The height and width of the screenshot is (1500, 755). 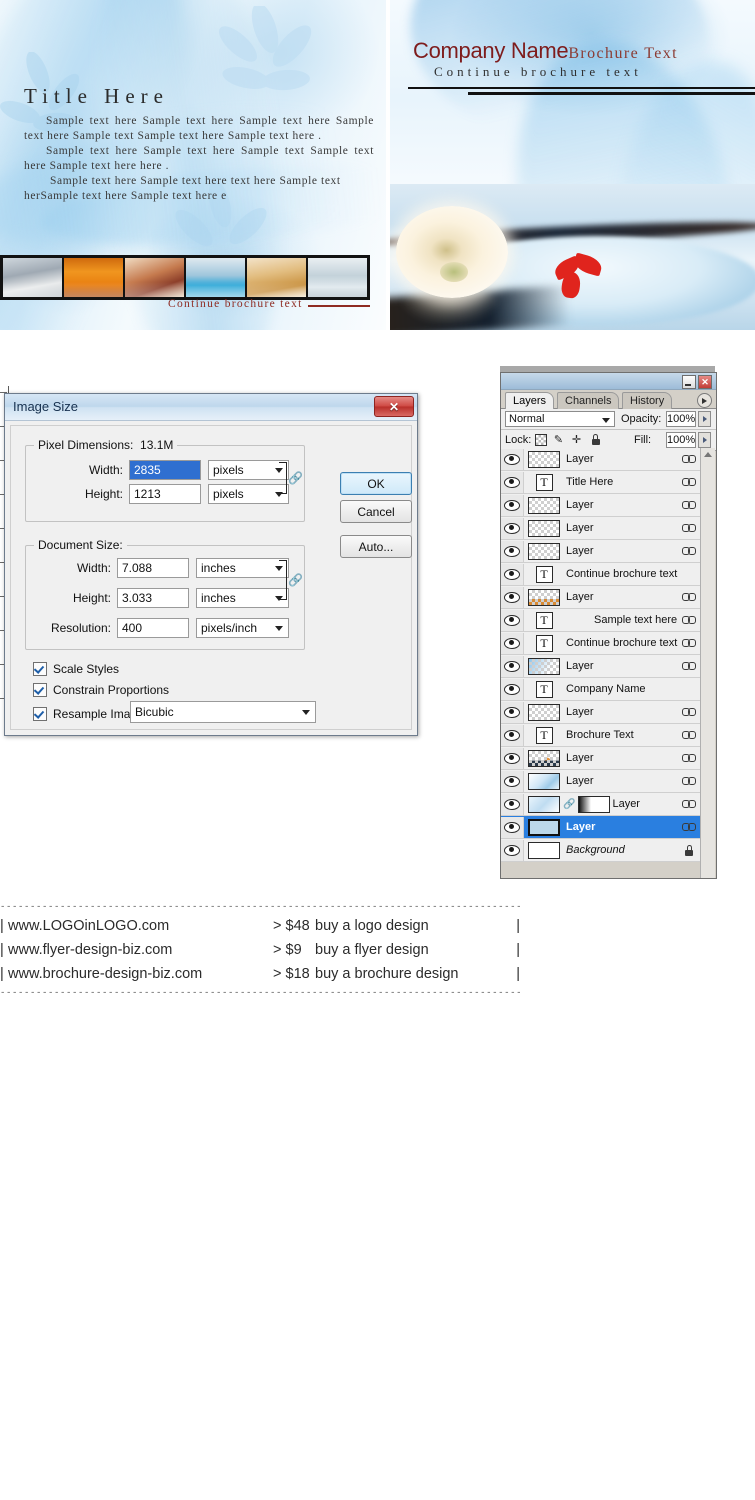 I want to click on resolution-input: 400, so click(x=153, y=628).